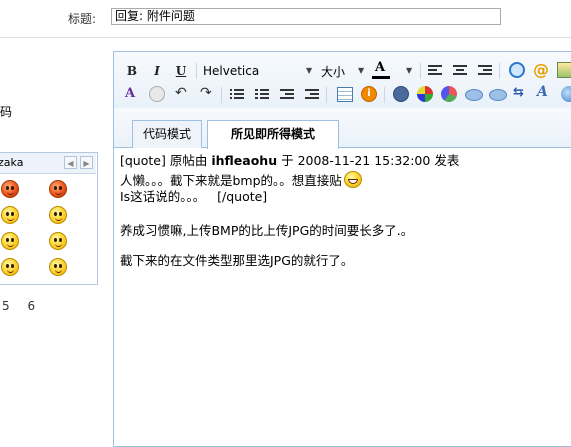  I want to click on align-right-icon, so click(485, 71).